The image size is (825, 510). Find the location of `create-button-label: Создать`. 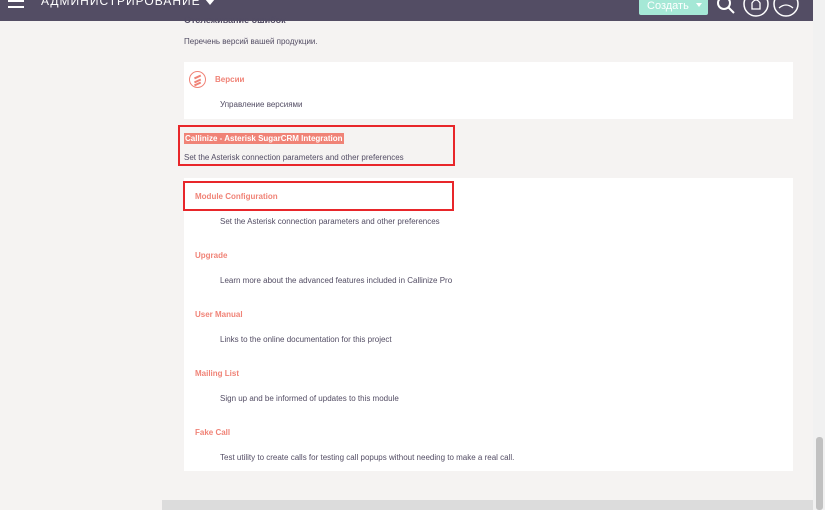

create-button-label: Создать is located at coordinates (668, 6).